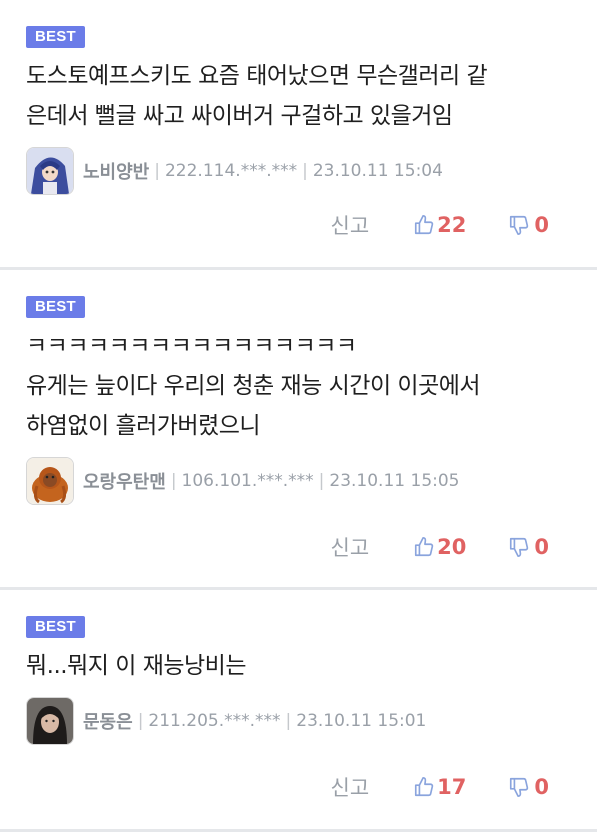 The image size is (597, 832). Describe the element at coordinates (452, 547) in the screenshot. I see `upvote-count: 20` at that location.